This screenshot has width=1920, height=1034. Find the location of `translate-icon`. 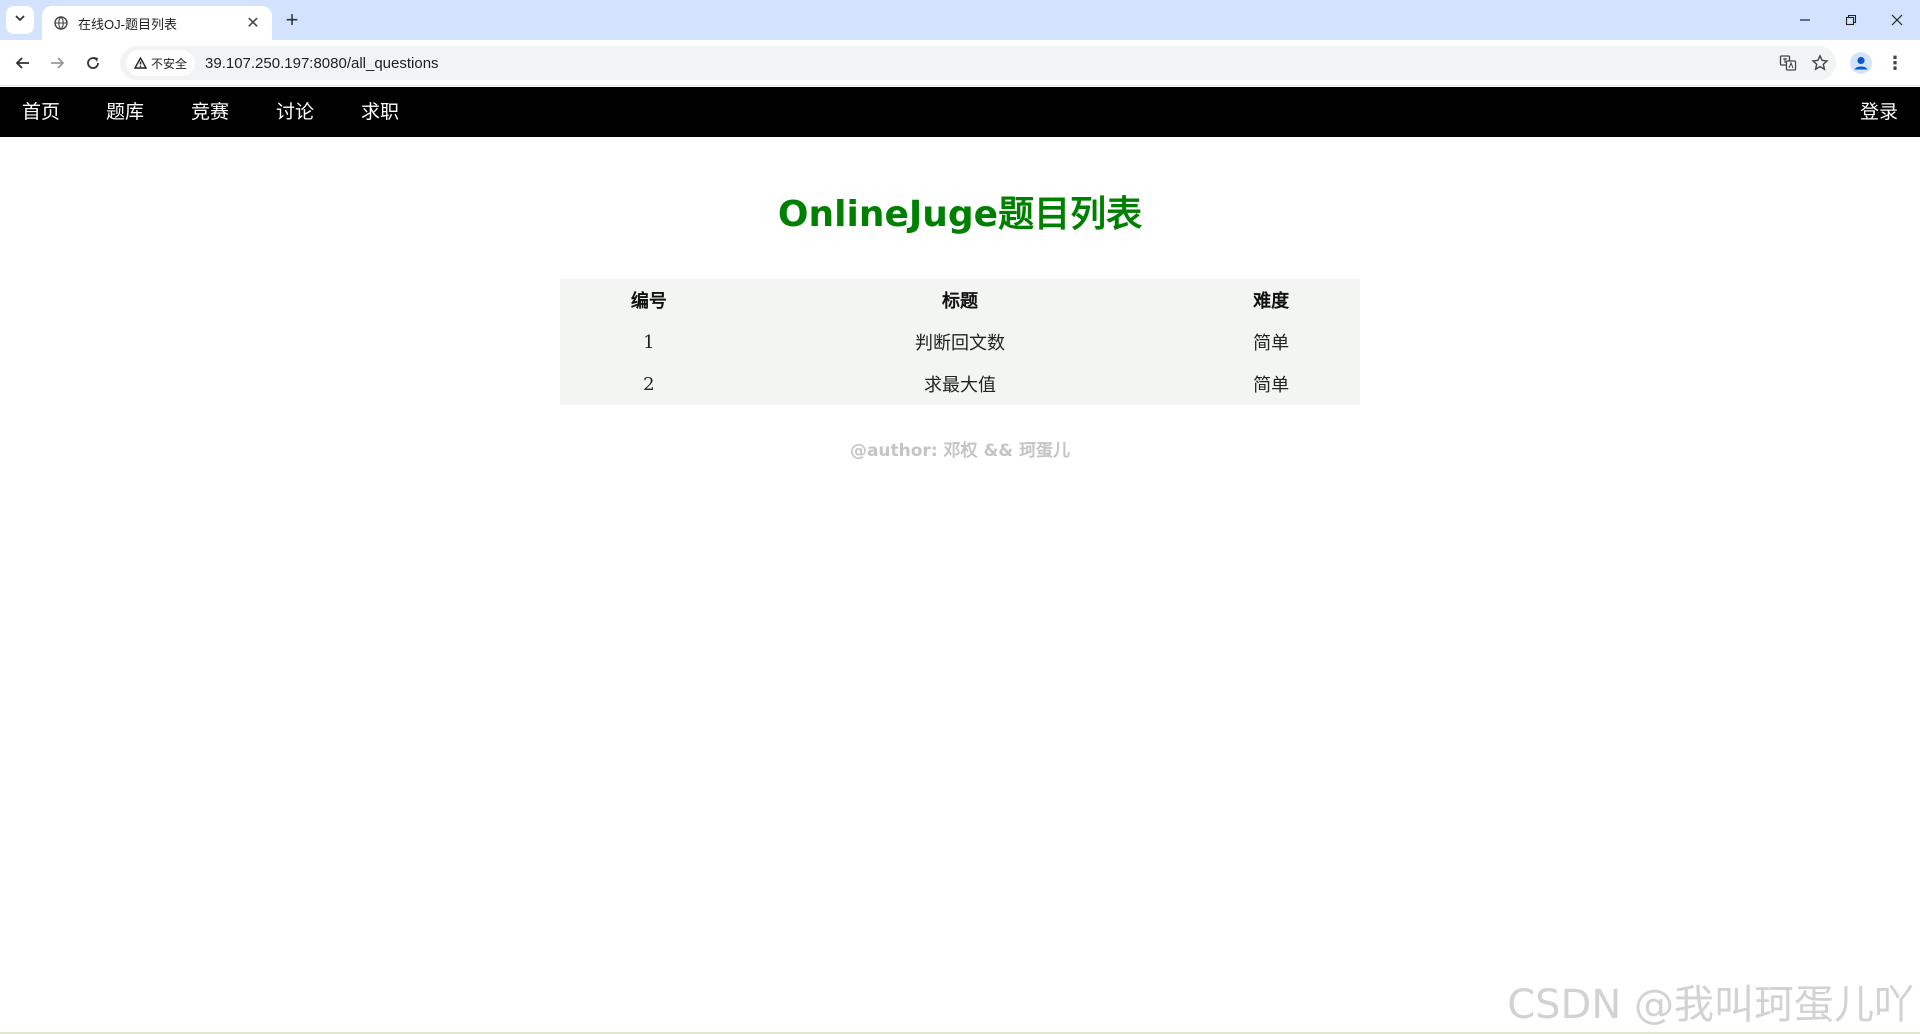

translate-icon is located at coordinates (1788, 63).